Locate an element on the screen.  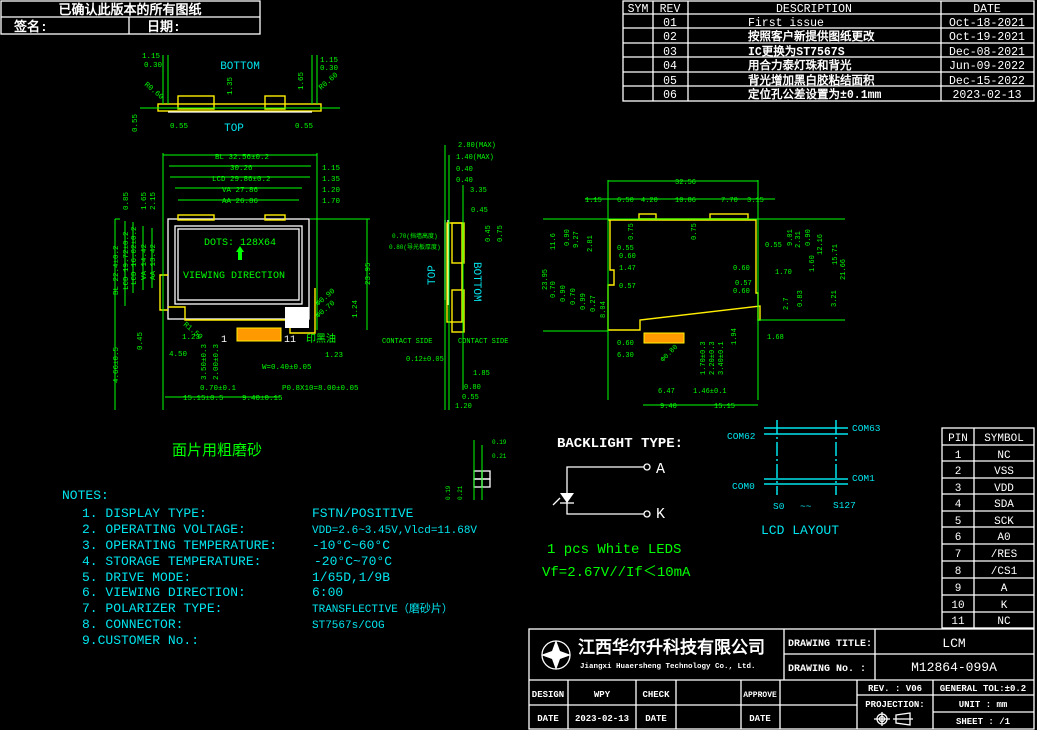
rev-date: 2023-02-13 is located at coordinates (986, 95).